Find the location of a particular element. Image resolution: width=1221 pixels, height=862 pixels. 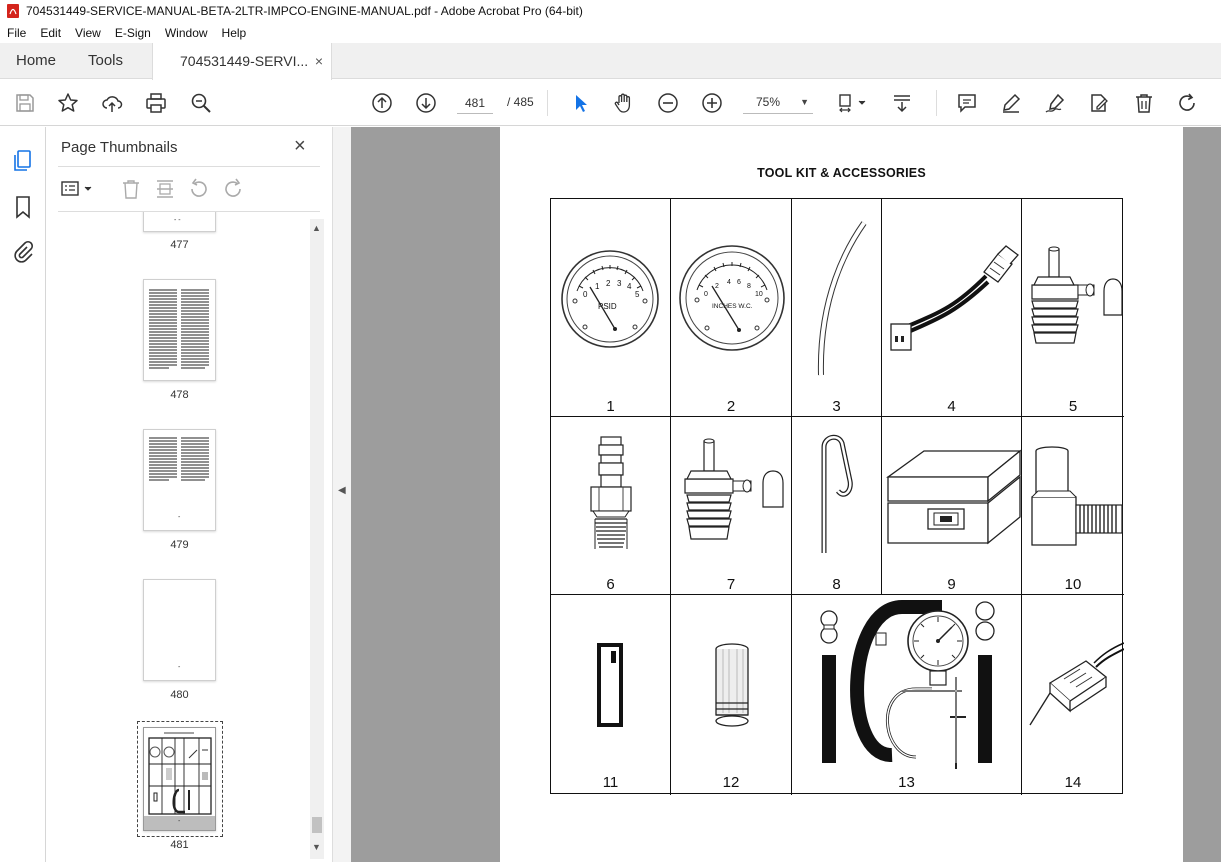

print-icon is located at coordinates (156, 103).